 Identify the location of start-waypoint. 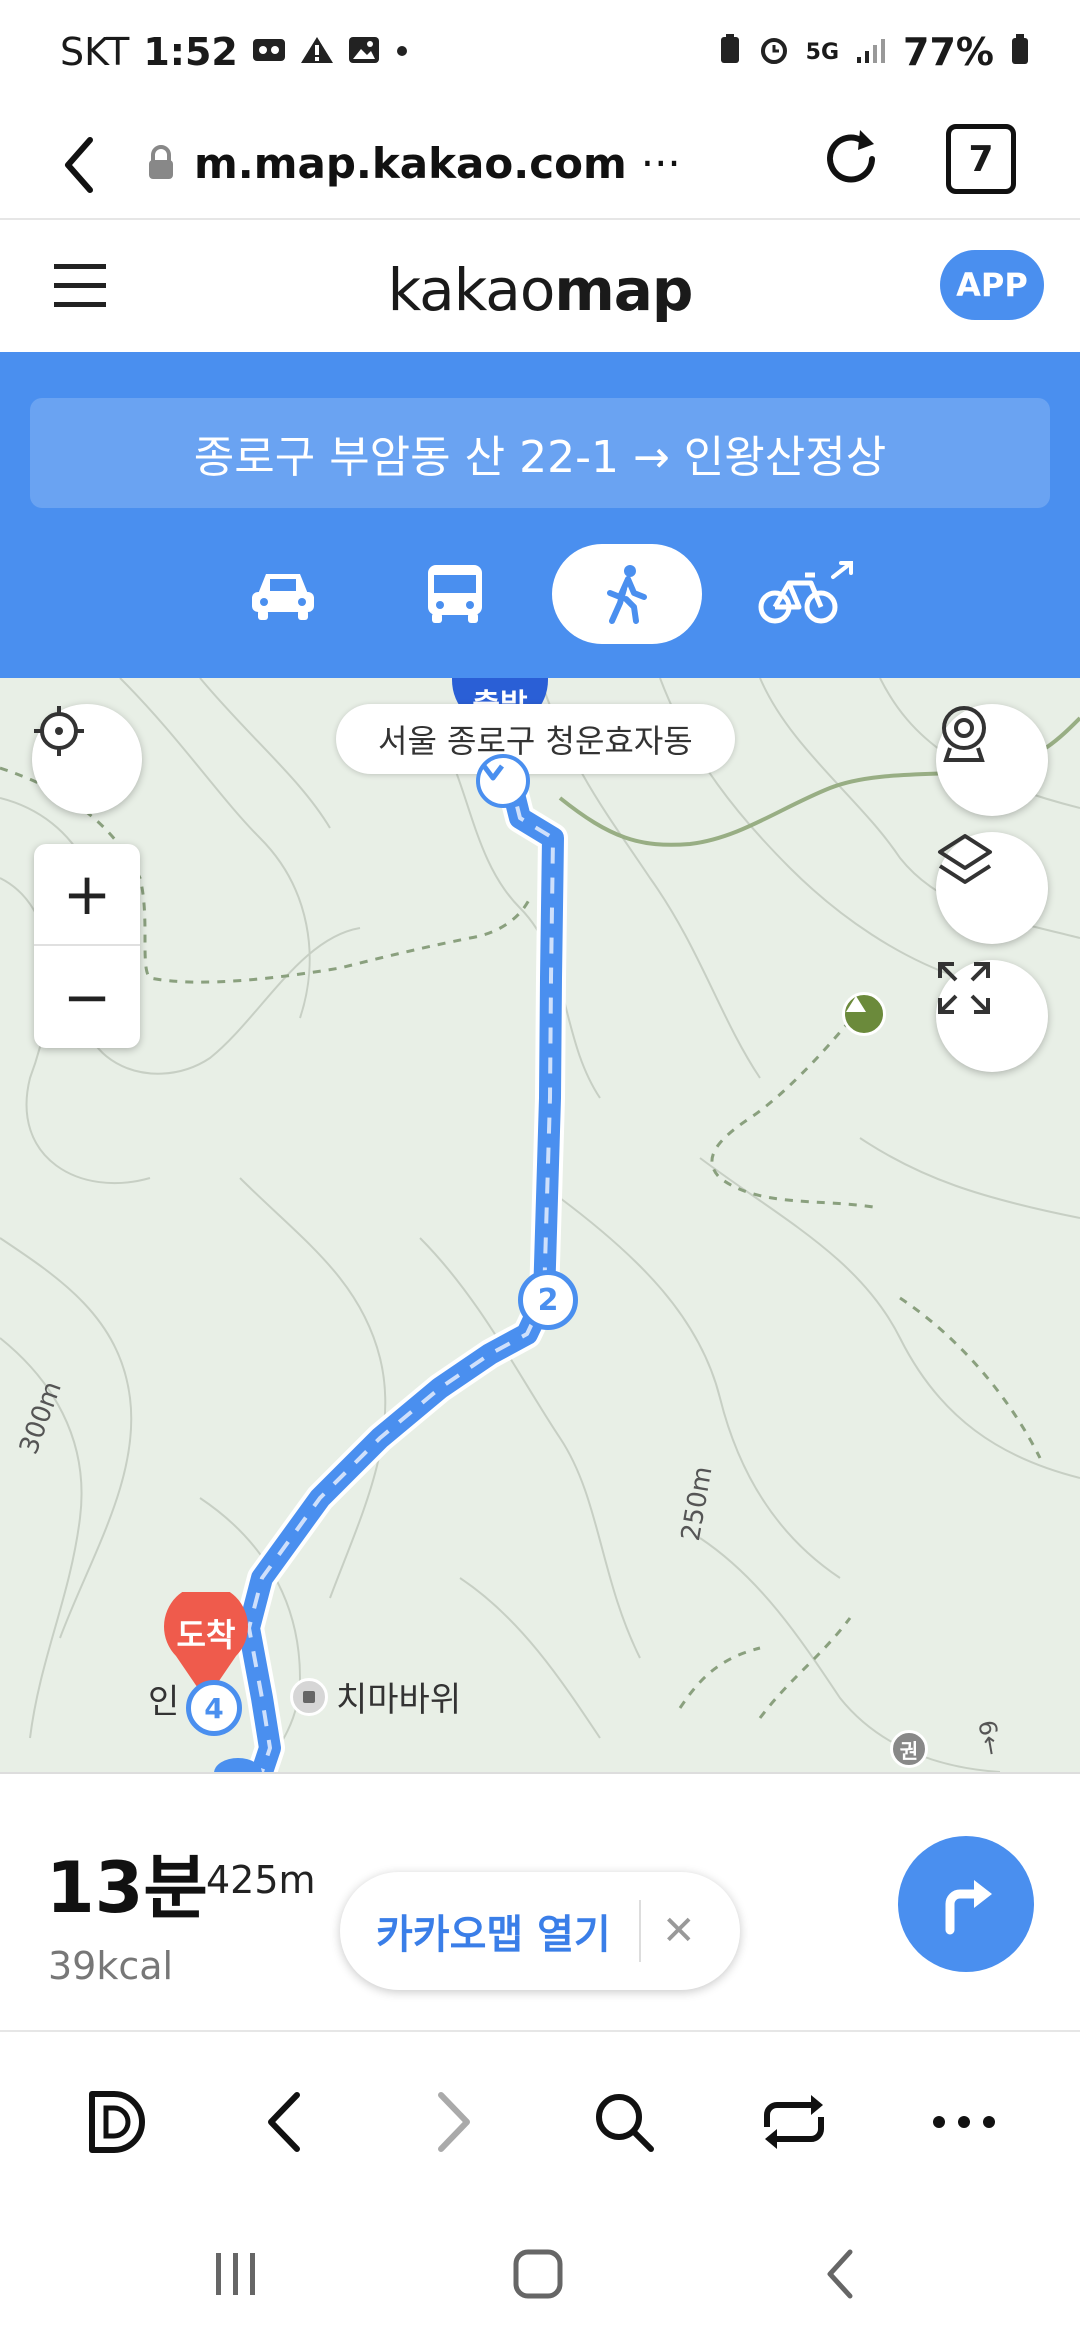
(503, 781).